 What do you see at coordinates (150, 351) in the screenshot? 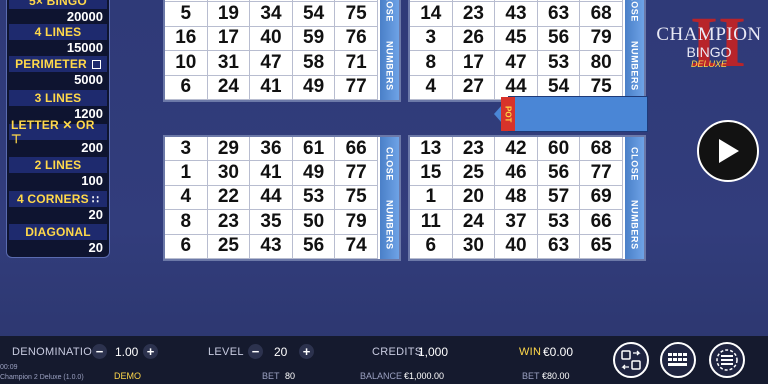
I see `denomination-increase-button: +` at bounding box center [150, 351].